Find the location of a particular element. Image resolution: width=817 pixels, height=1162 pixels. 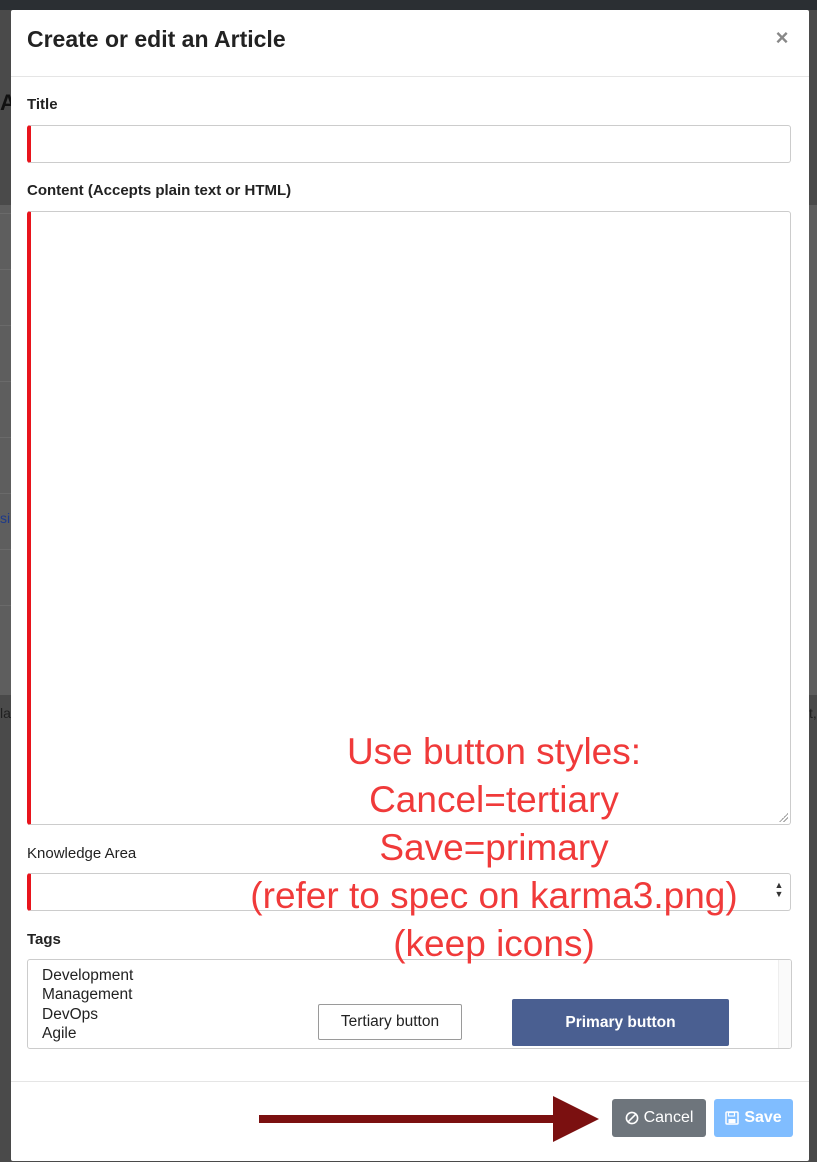

close-button: × is located at coordinates (782, 38).